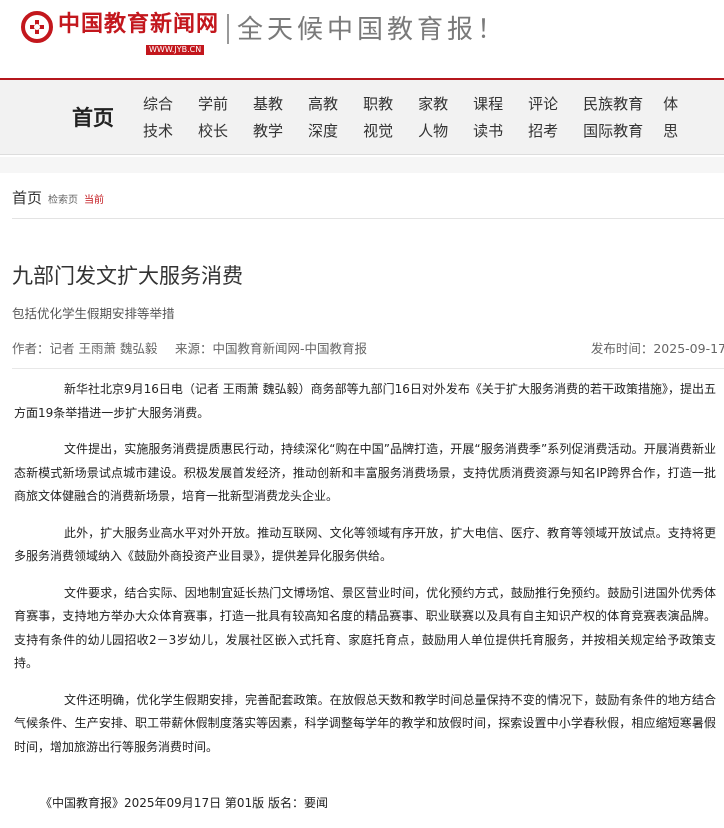 Image resolution: width=724 pixels, height=828 pixels. Describe the element at coordinates (543, 103) in the screenshot. I see `nav-link: 评论` at that location.